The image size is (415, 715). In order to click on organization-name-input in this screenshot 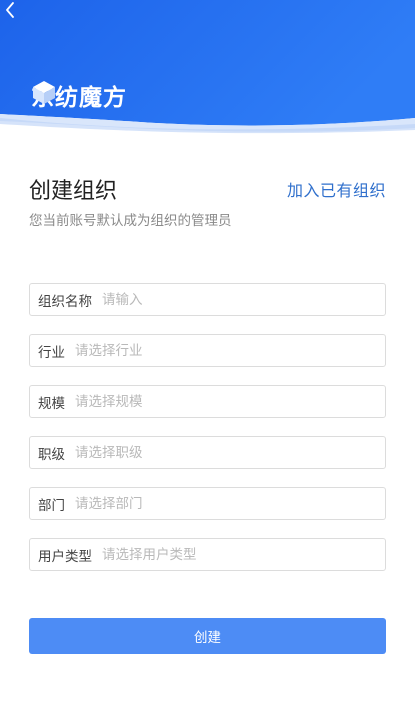, I will do `click(243, 299)`.